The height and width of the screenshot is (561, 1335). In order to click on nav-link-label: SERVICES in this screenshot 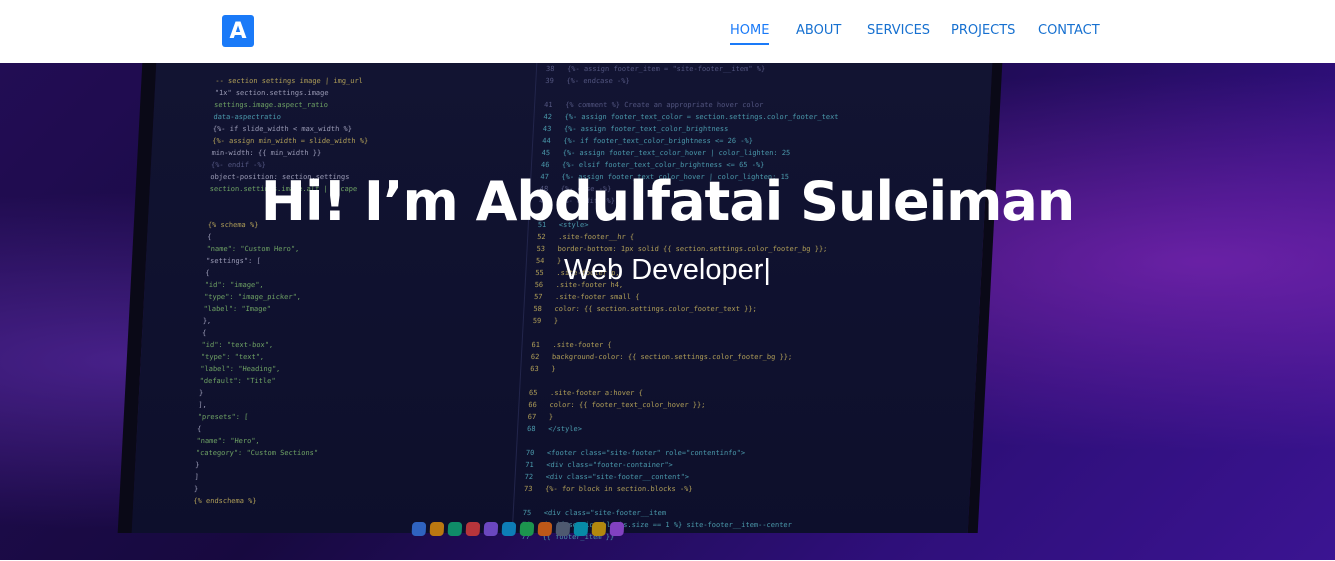, I will do `click(899, 30)`.